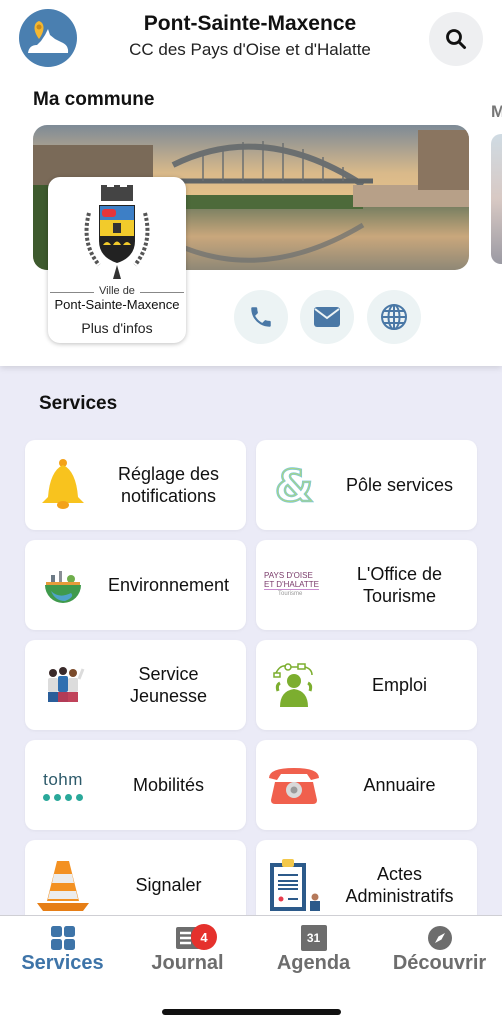 This screenshot has width=502, height=1026. I want to click on employment-icon, so click(293, 685).